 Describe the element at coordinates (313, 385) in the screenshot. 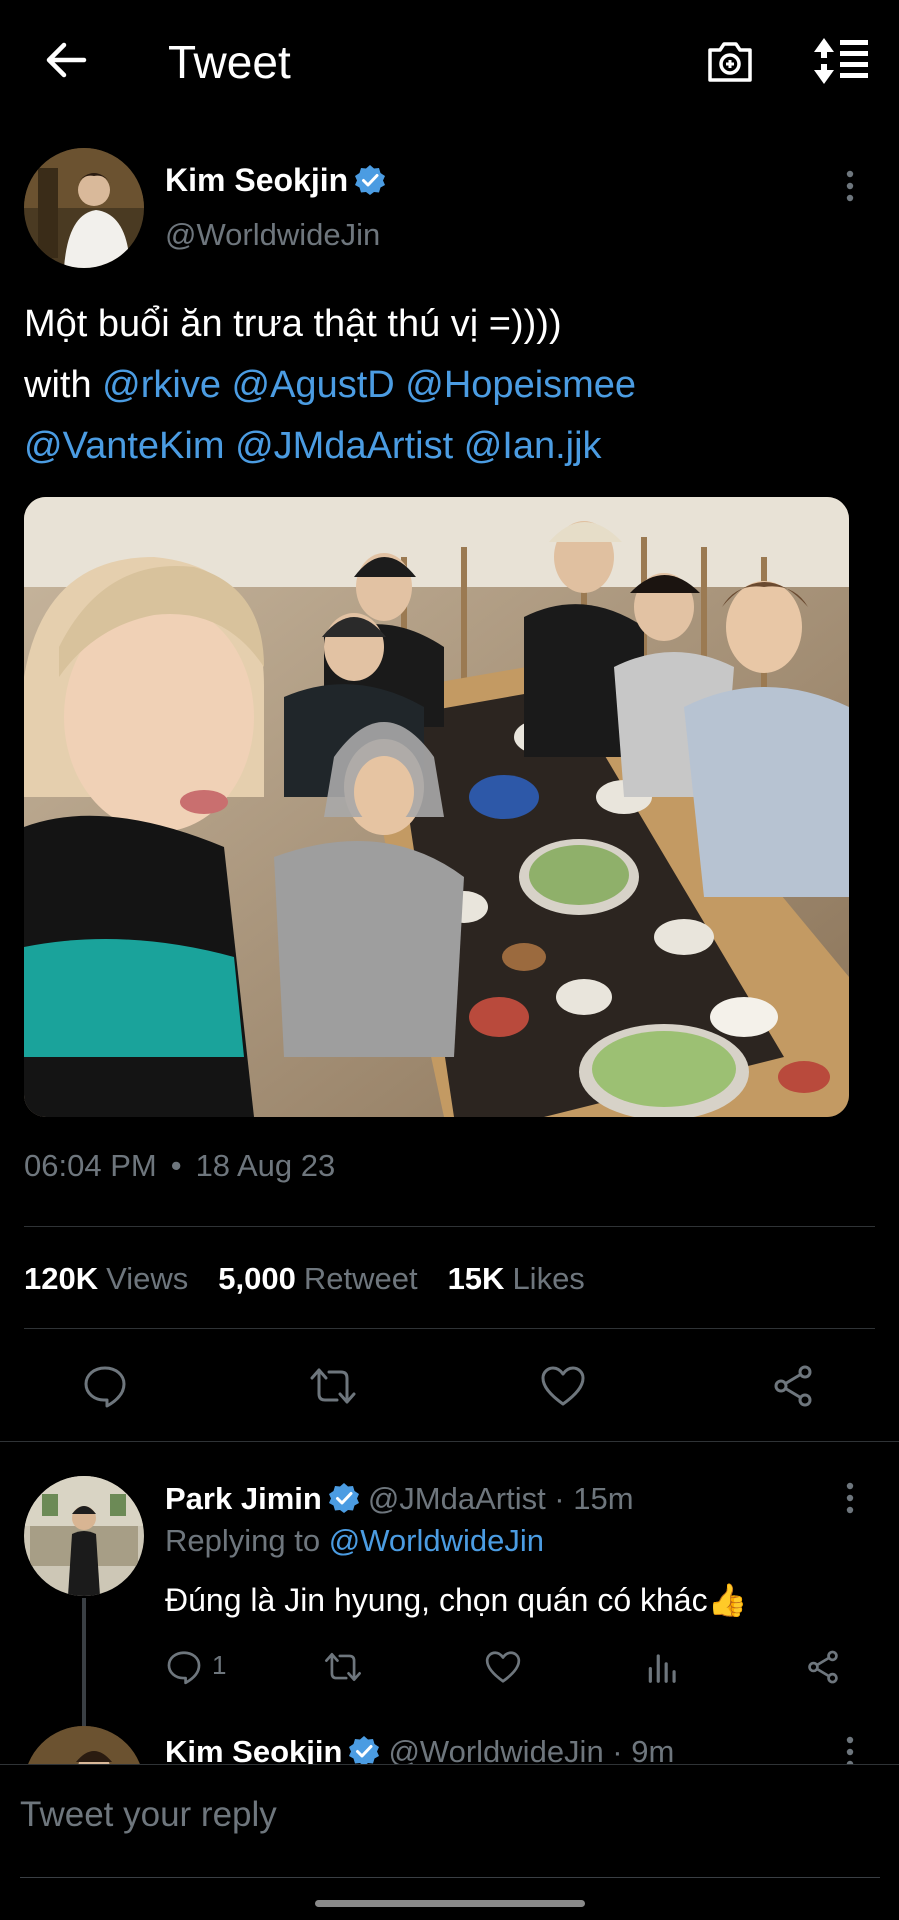

I see `mention-link: @AgustD` at that location.